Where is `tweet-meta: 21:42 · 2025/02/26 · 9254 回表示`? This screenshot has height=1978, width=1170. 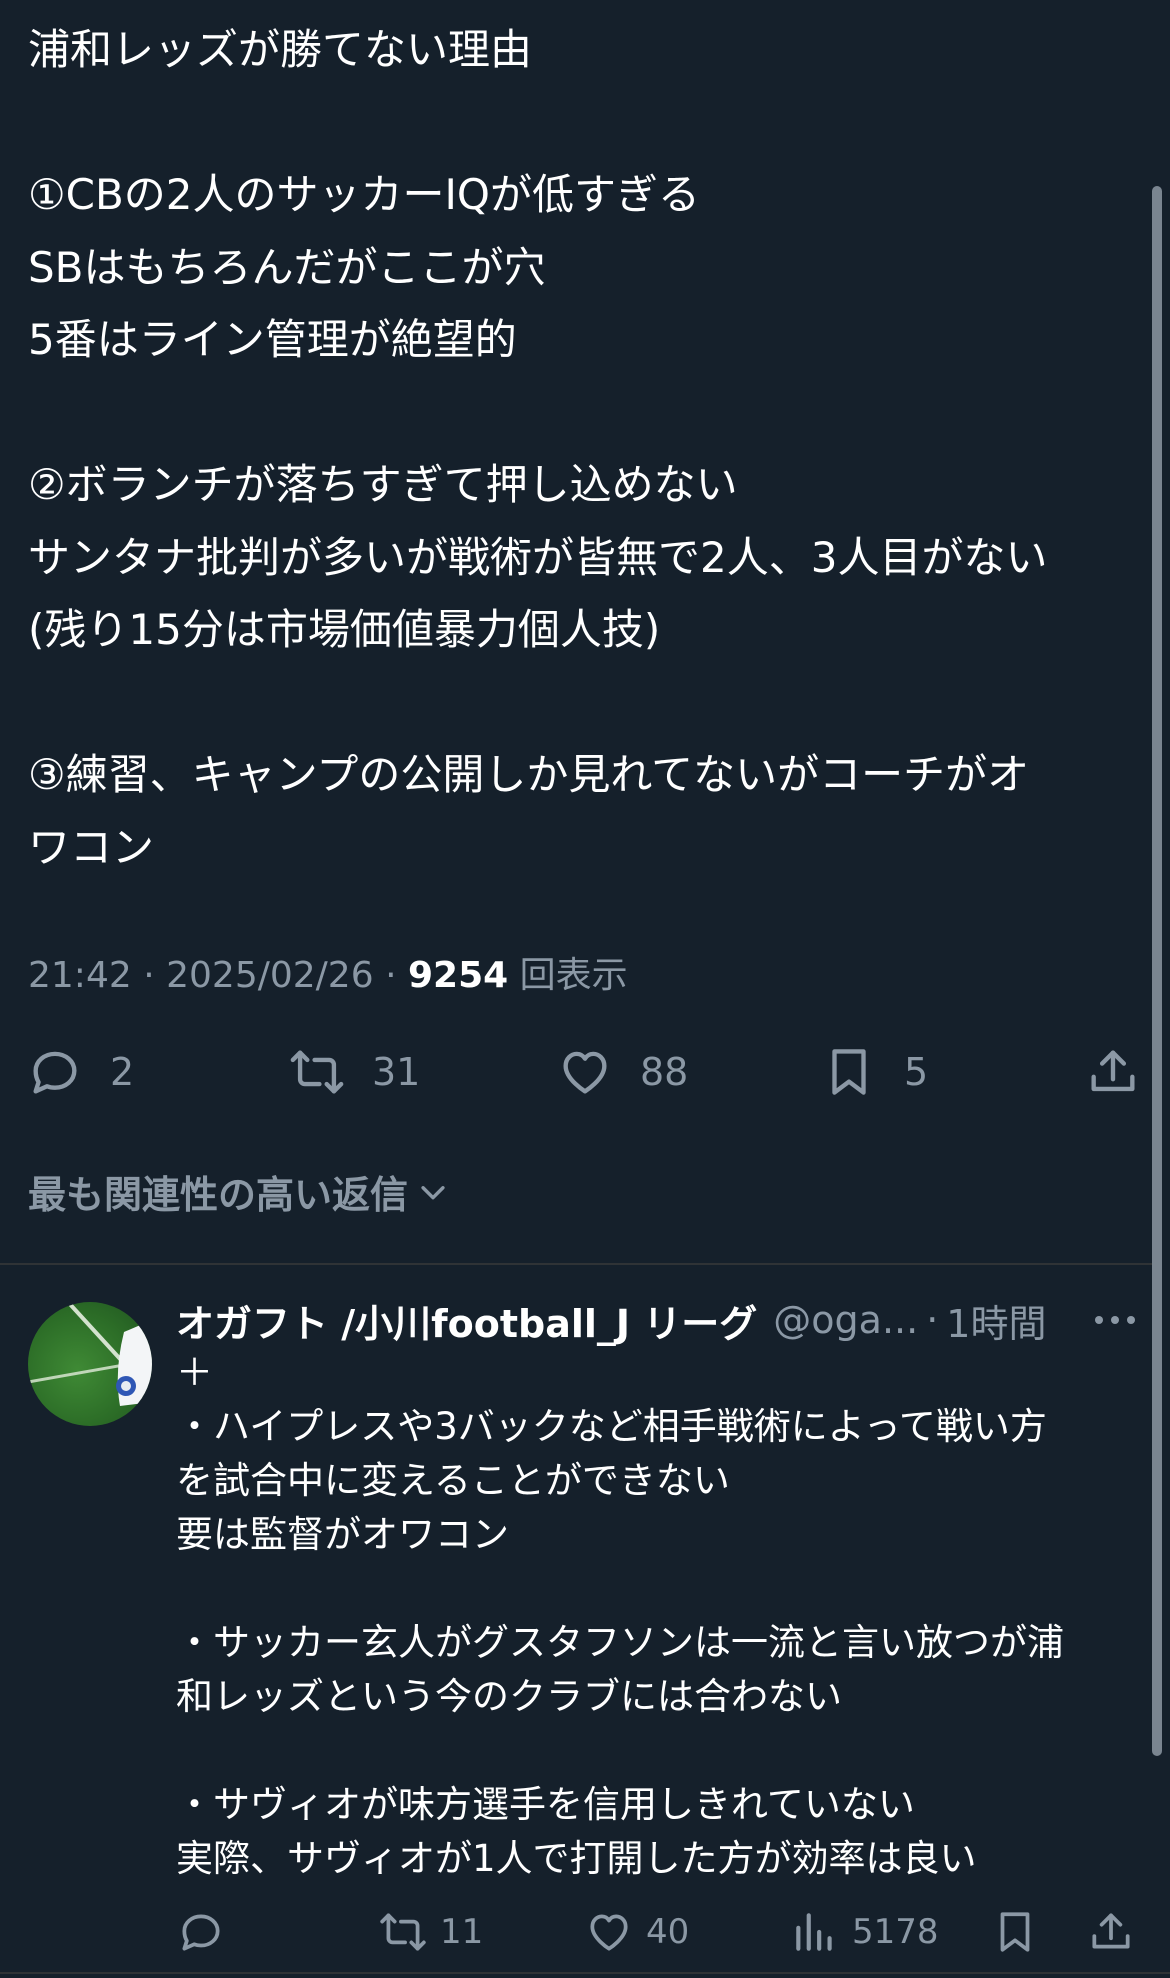
tweet-meta: 21:42 · 2025/02/26 · 9254 回表示 is located at coordinates (328, 972).